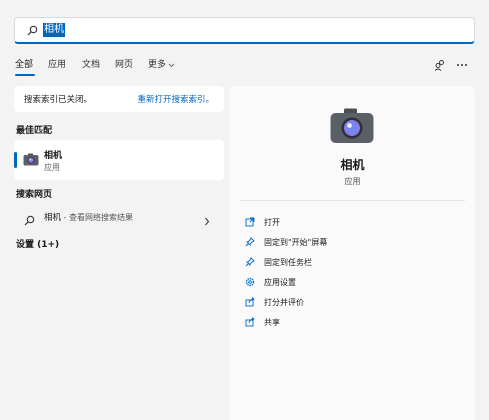 Image resolution: width=489 pixels, height=420 pixels. Describe the element at coordinates (24, 65) in the screenshot. I see `tab-all: 全部` at that location.